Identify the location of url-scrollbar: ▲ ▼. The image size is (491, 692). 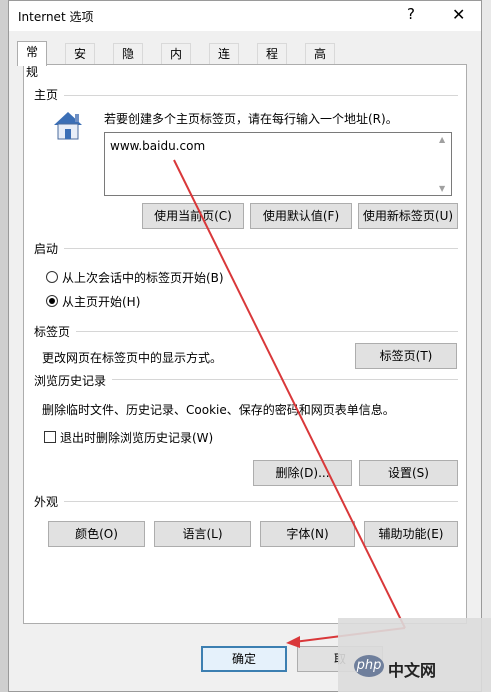
(443, 164).